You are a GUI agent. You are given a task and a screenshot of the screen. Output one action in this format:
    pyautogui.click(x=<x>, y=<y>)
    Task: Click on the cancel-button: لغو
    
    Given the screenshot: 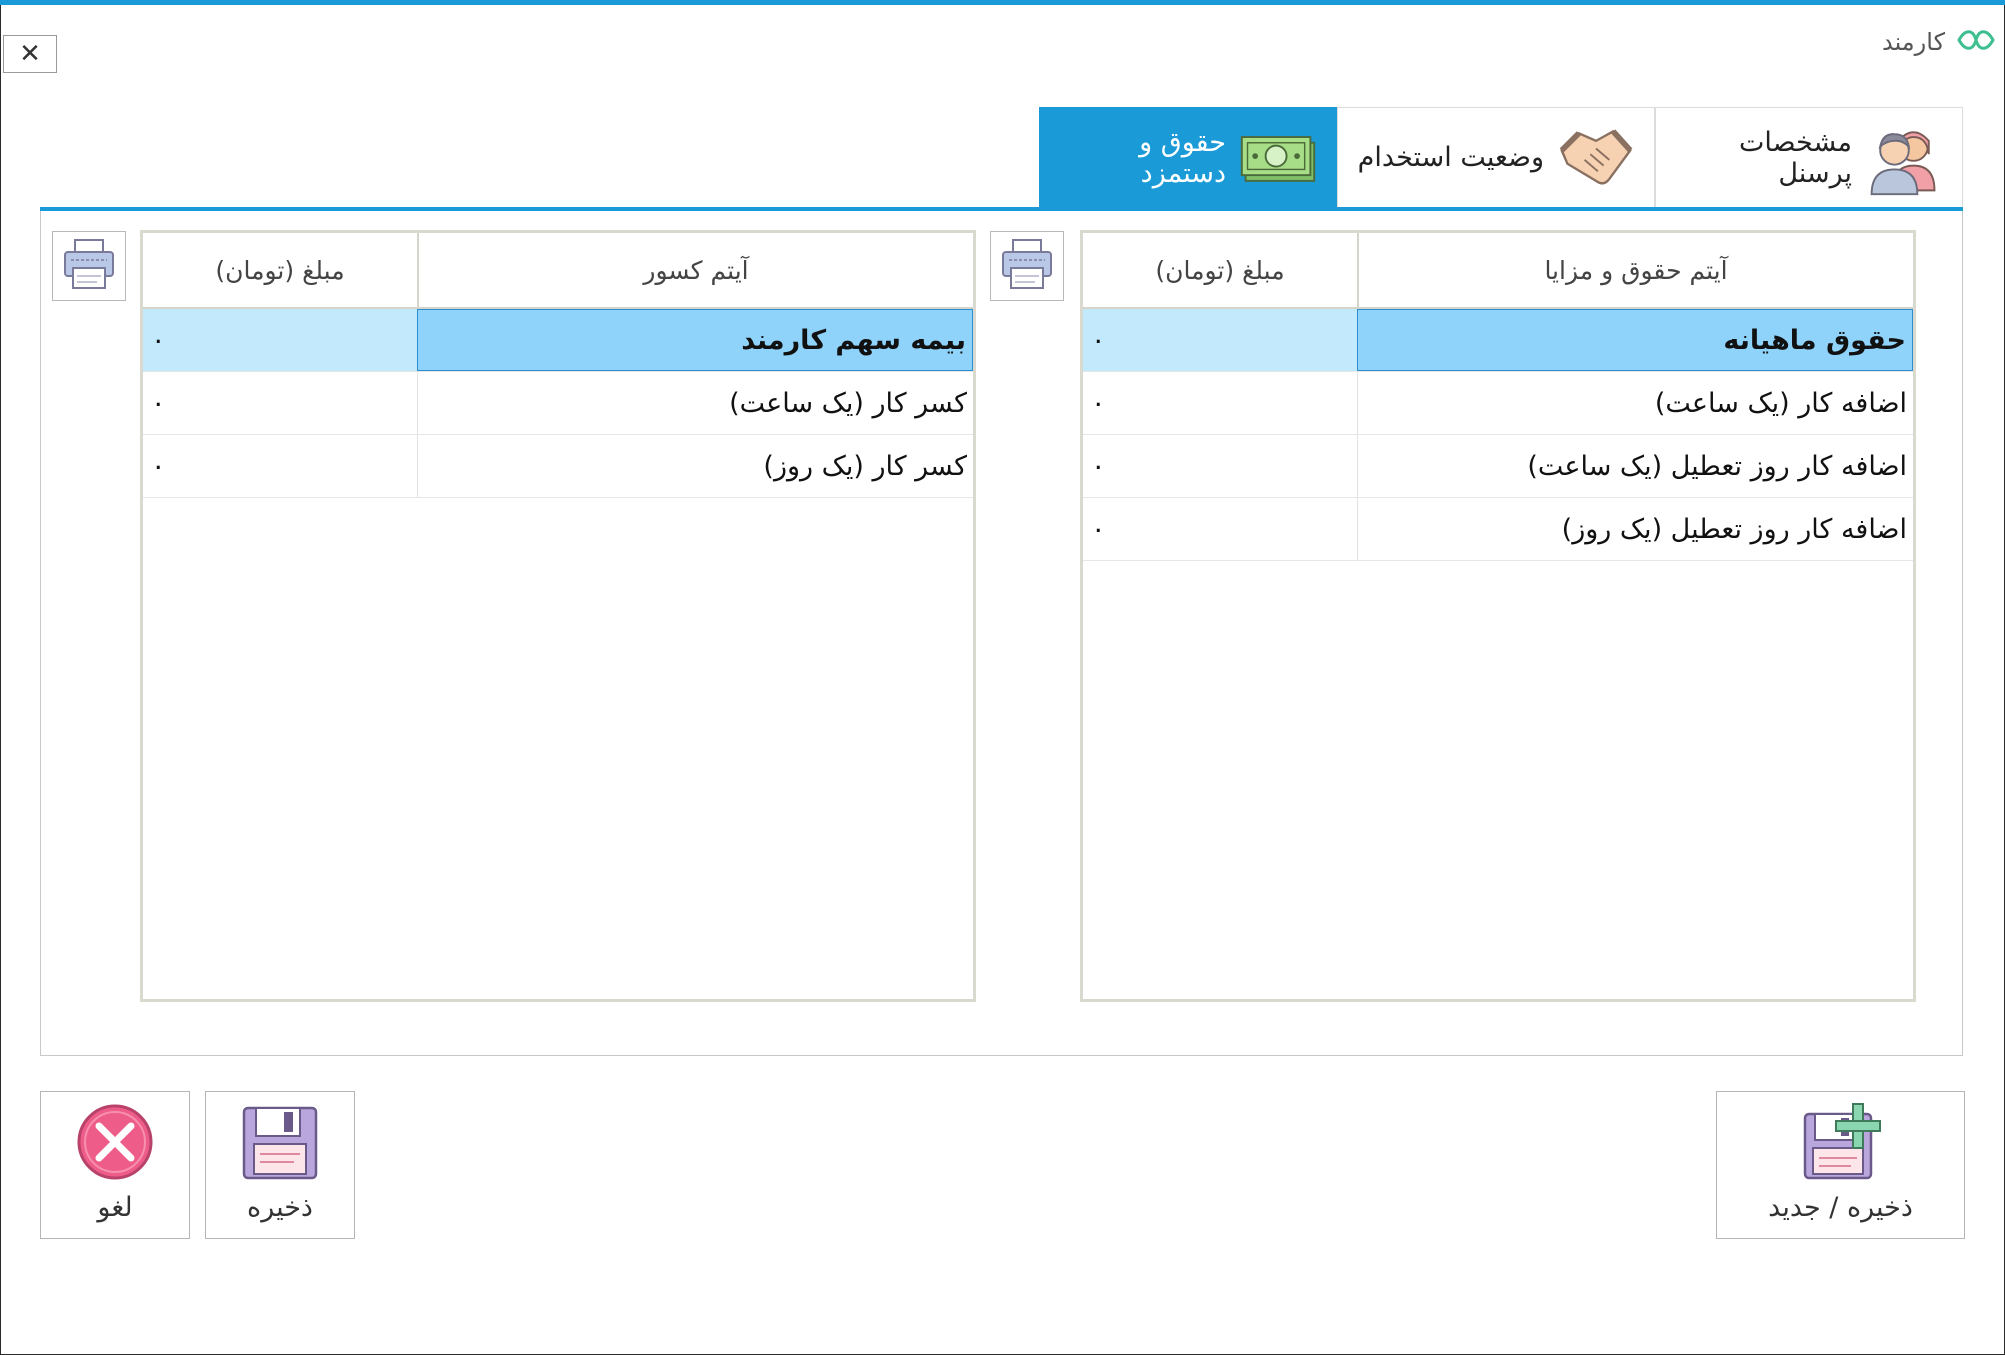 What is the action you would take?
    pyautogui.click(x=115, y=1165)
    